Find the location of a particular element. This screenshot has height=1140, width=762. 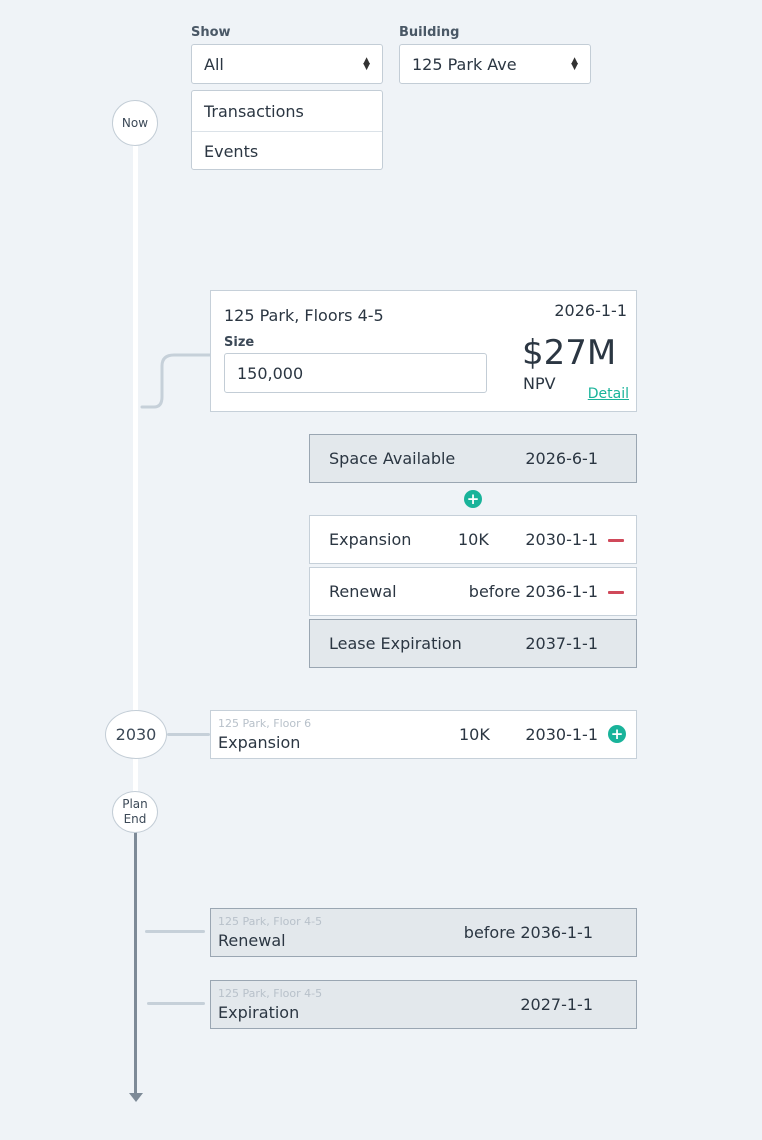

transaction-date: 2026-1-1 is located at coordinates (590, 310).